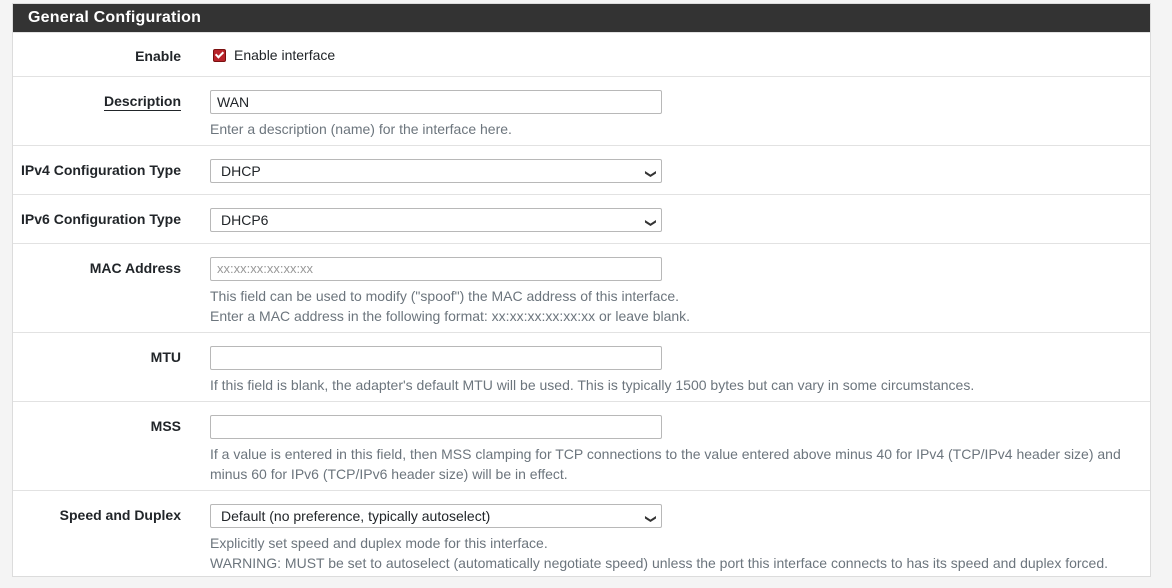 The image size is (1172, 588). I want to click on enable-interface-checkbox, so click(219, 55).